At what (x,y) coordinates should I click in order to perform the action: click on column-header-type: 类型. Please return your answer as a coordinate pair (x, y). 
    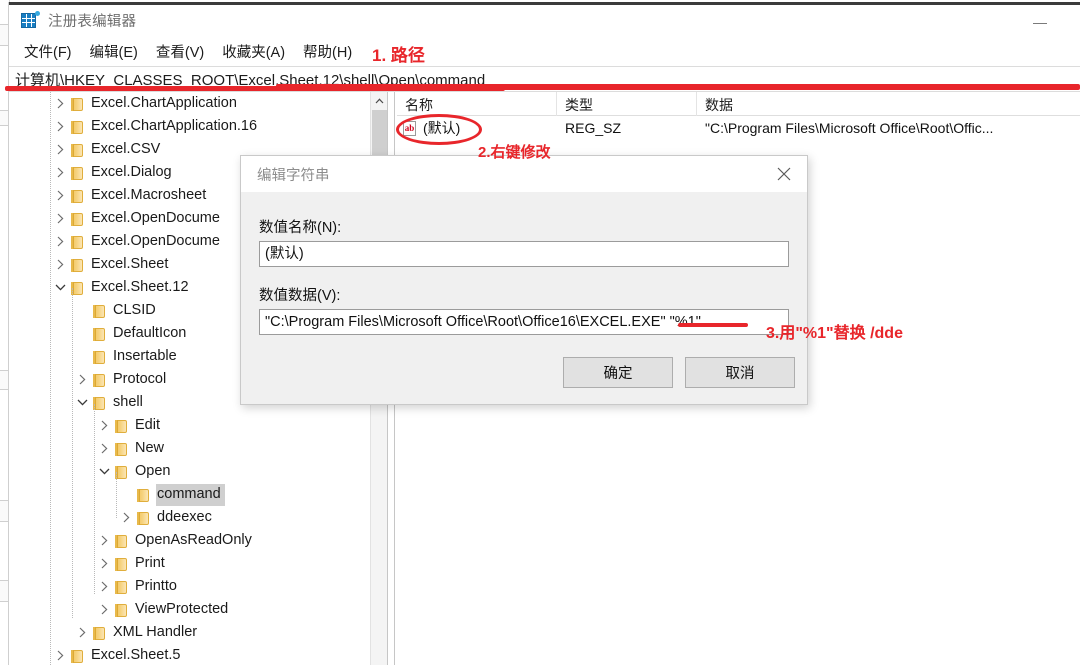
    Looking at the image, I should click on (627, 104).